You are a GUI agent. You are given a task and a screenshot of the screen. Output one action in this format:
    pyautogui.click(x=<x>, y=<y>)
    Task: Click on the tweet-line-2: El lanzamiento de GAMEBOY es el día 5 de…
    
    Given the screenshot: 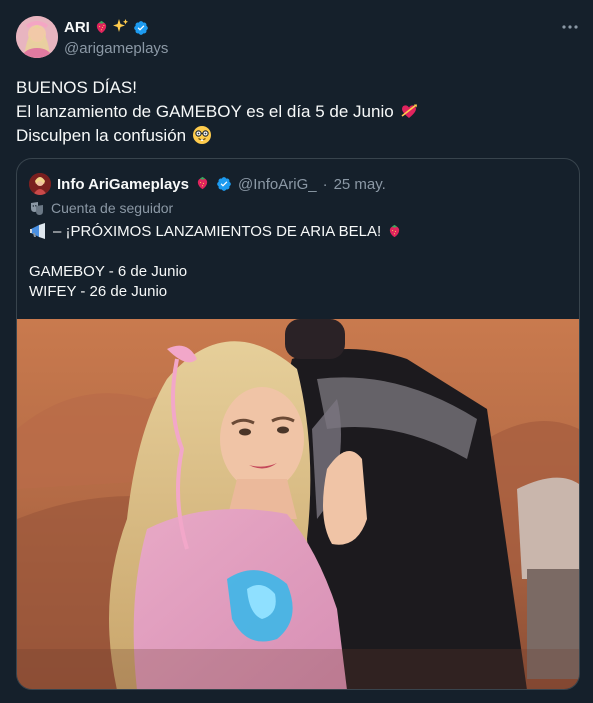 What is the action you would take?
    pyautogui.click(x=205, y=111)
    